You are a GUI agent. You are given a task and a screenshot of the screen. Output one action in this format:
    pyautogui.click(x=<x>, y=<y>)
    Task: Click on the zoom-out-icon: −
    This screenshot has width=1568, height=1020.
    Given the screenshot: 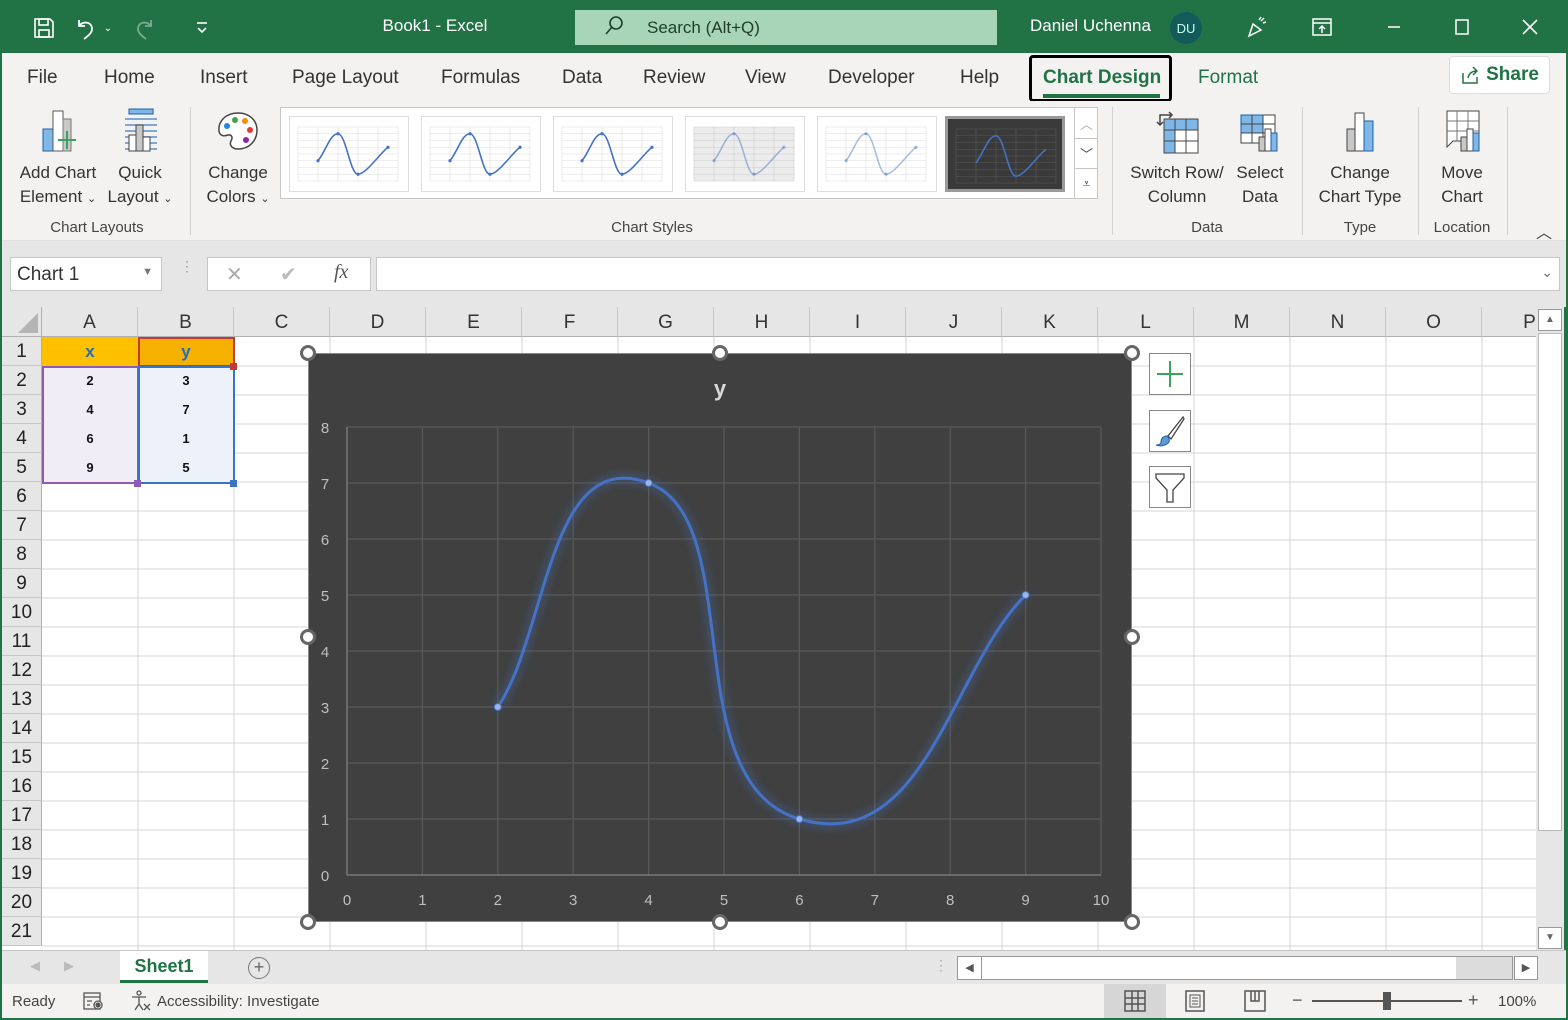 What is the action you would take?
    pyautogui.click(x=1297, y=1000)
    